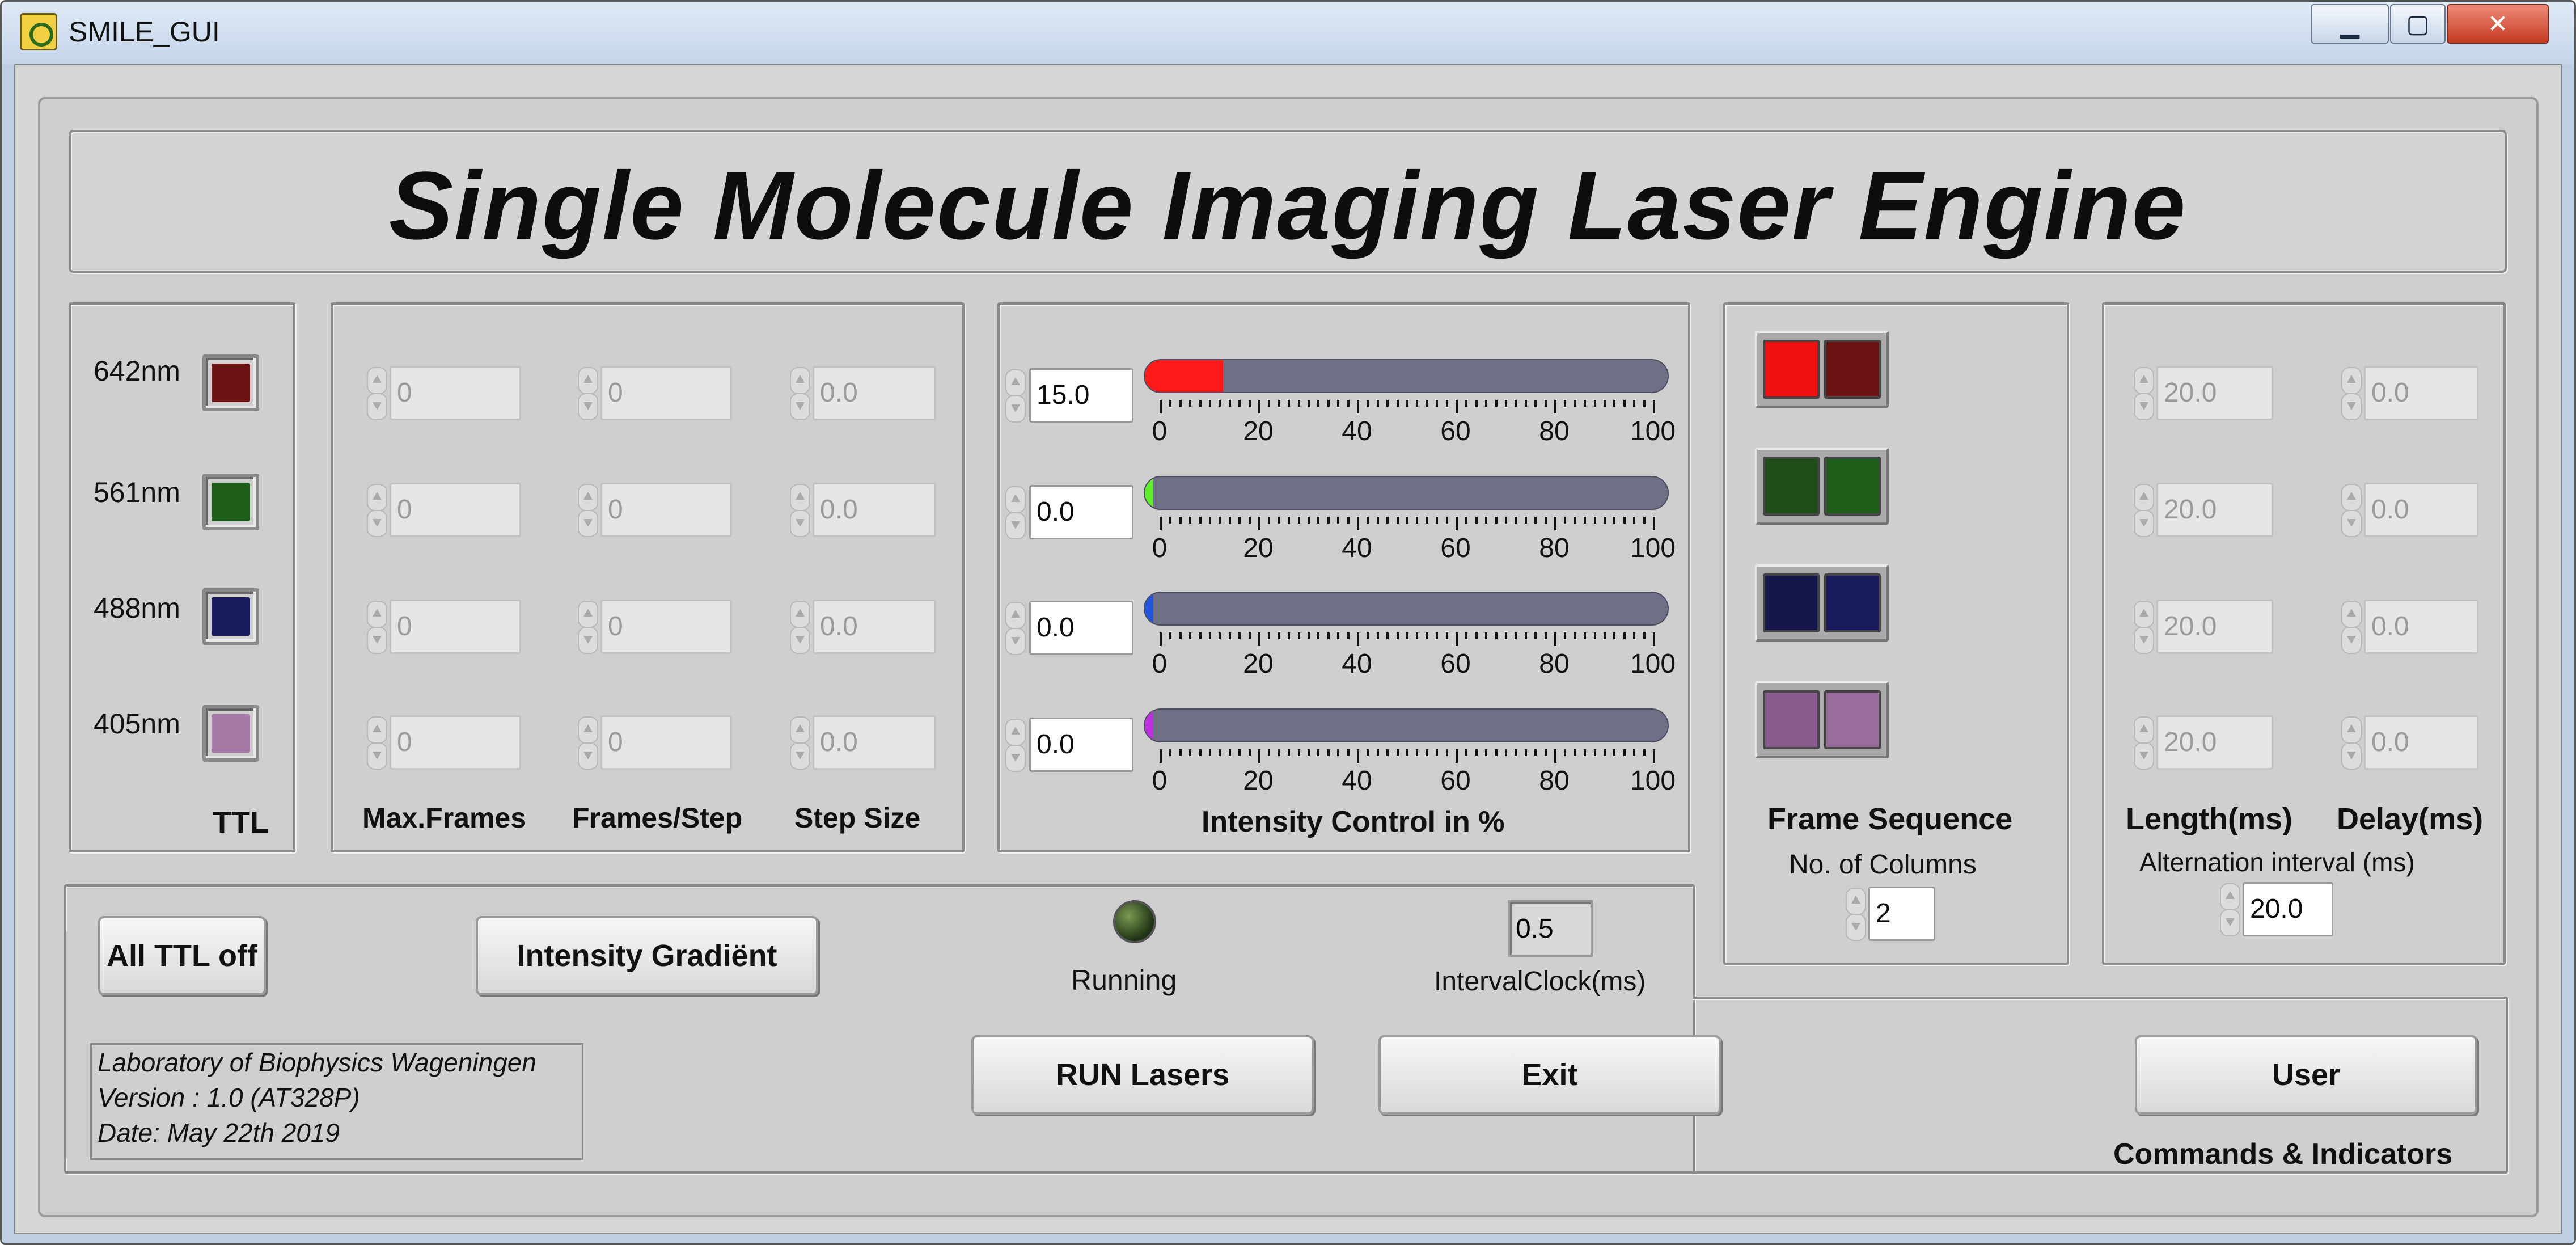 The height and width of the screenshot is (1245, 2576). I want to click on steps-r1-c0-spinner, so click(376, 510).